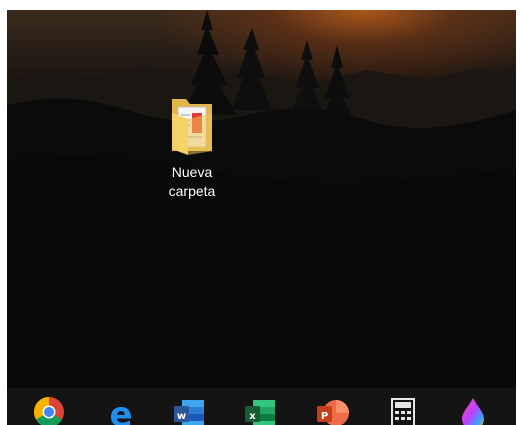  Describe the element at coordinates (181, 416) in the screenshot. I see `svg-text: w` at that location.